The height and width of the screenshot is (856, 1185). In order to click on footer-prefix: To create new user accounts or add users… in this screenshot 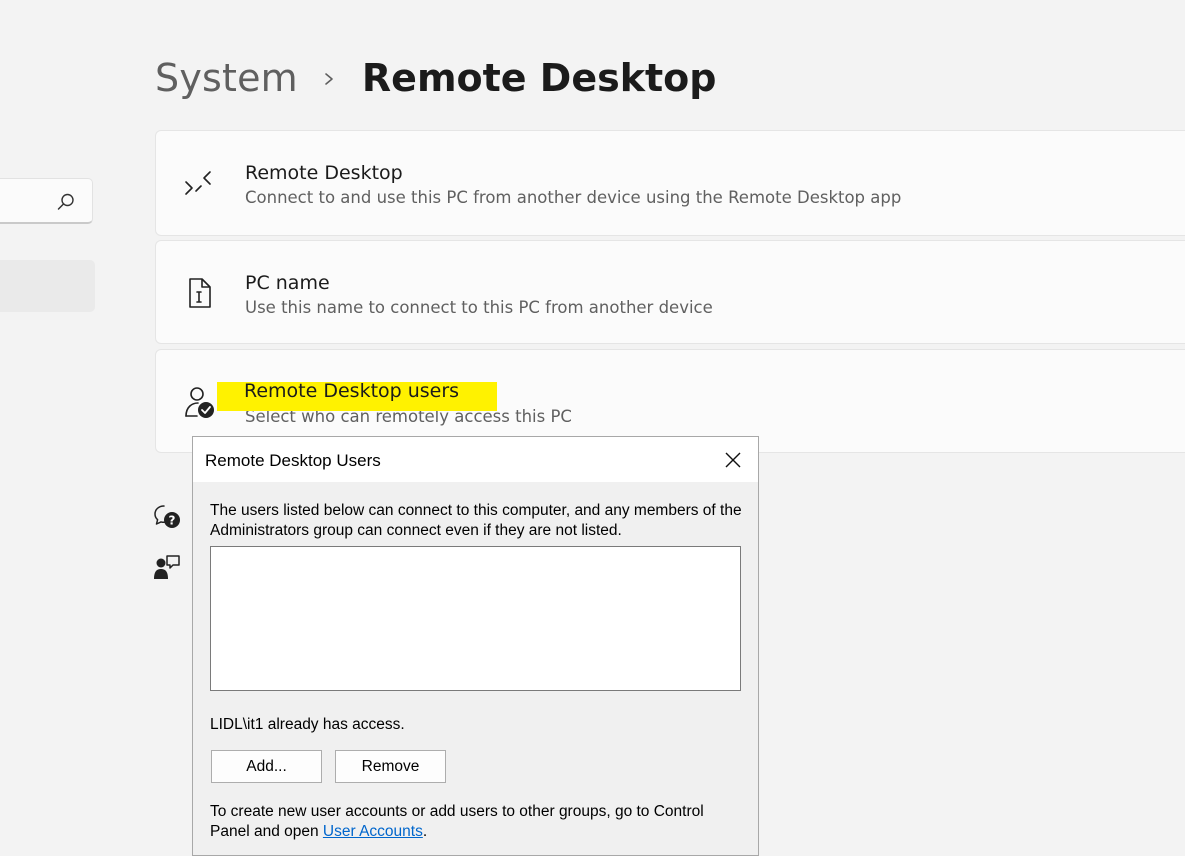, I will do `click(457, 821)`.